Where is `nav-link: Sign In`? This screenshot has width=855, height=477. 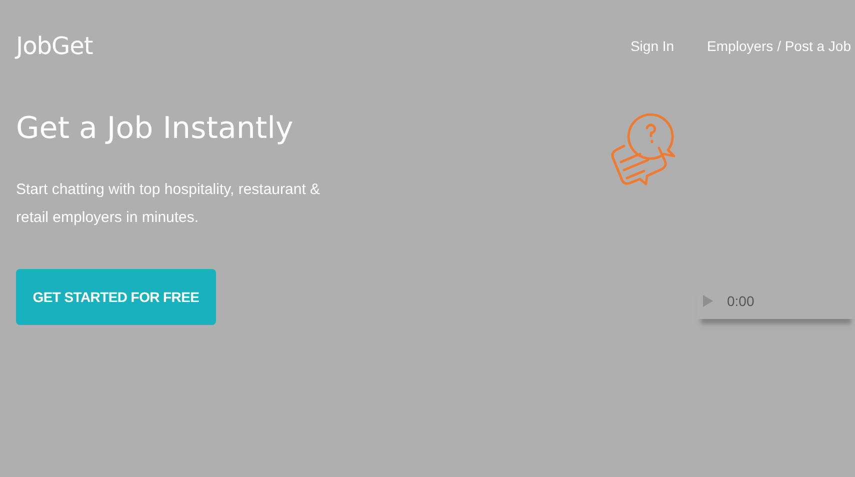
nav-link: Sign In is located at coordinates (652, 46).